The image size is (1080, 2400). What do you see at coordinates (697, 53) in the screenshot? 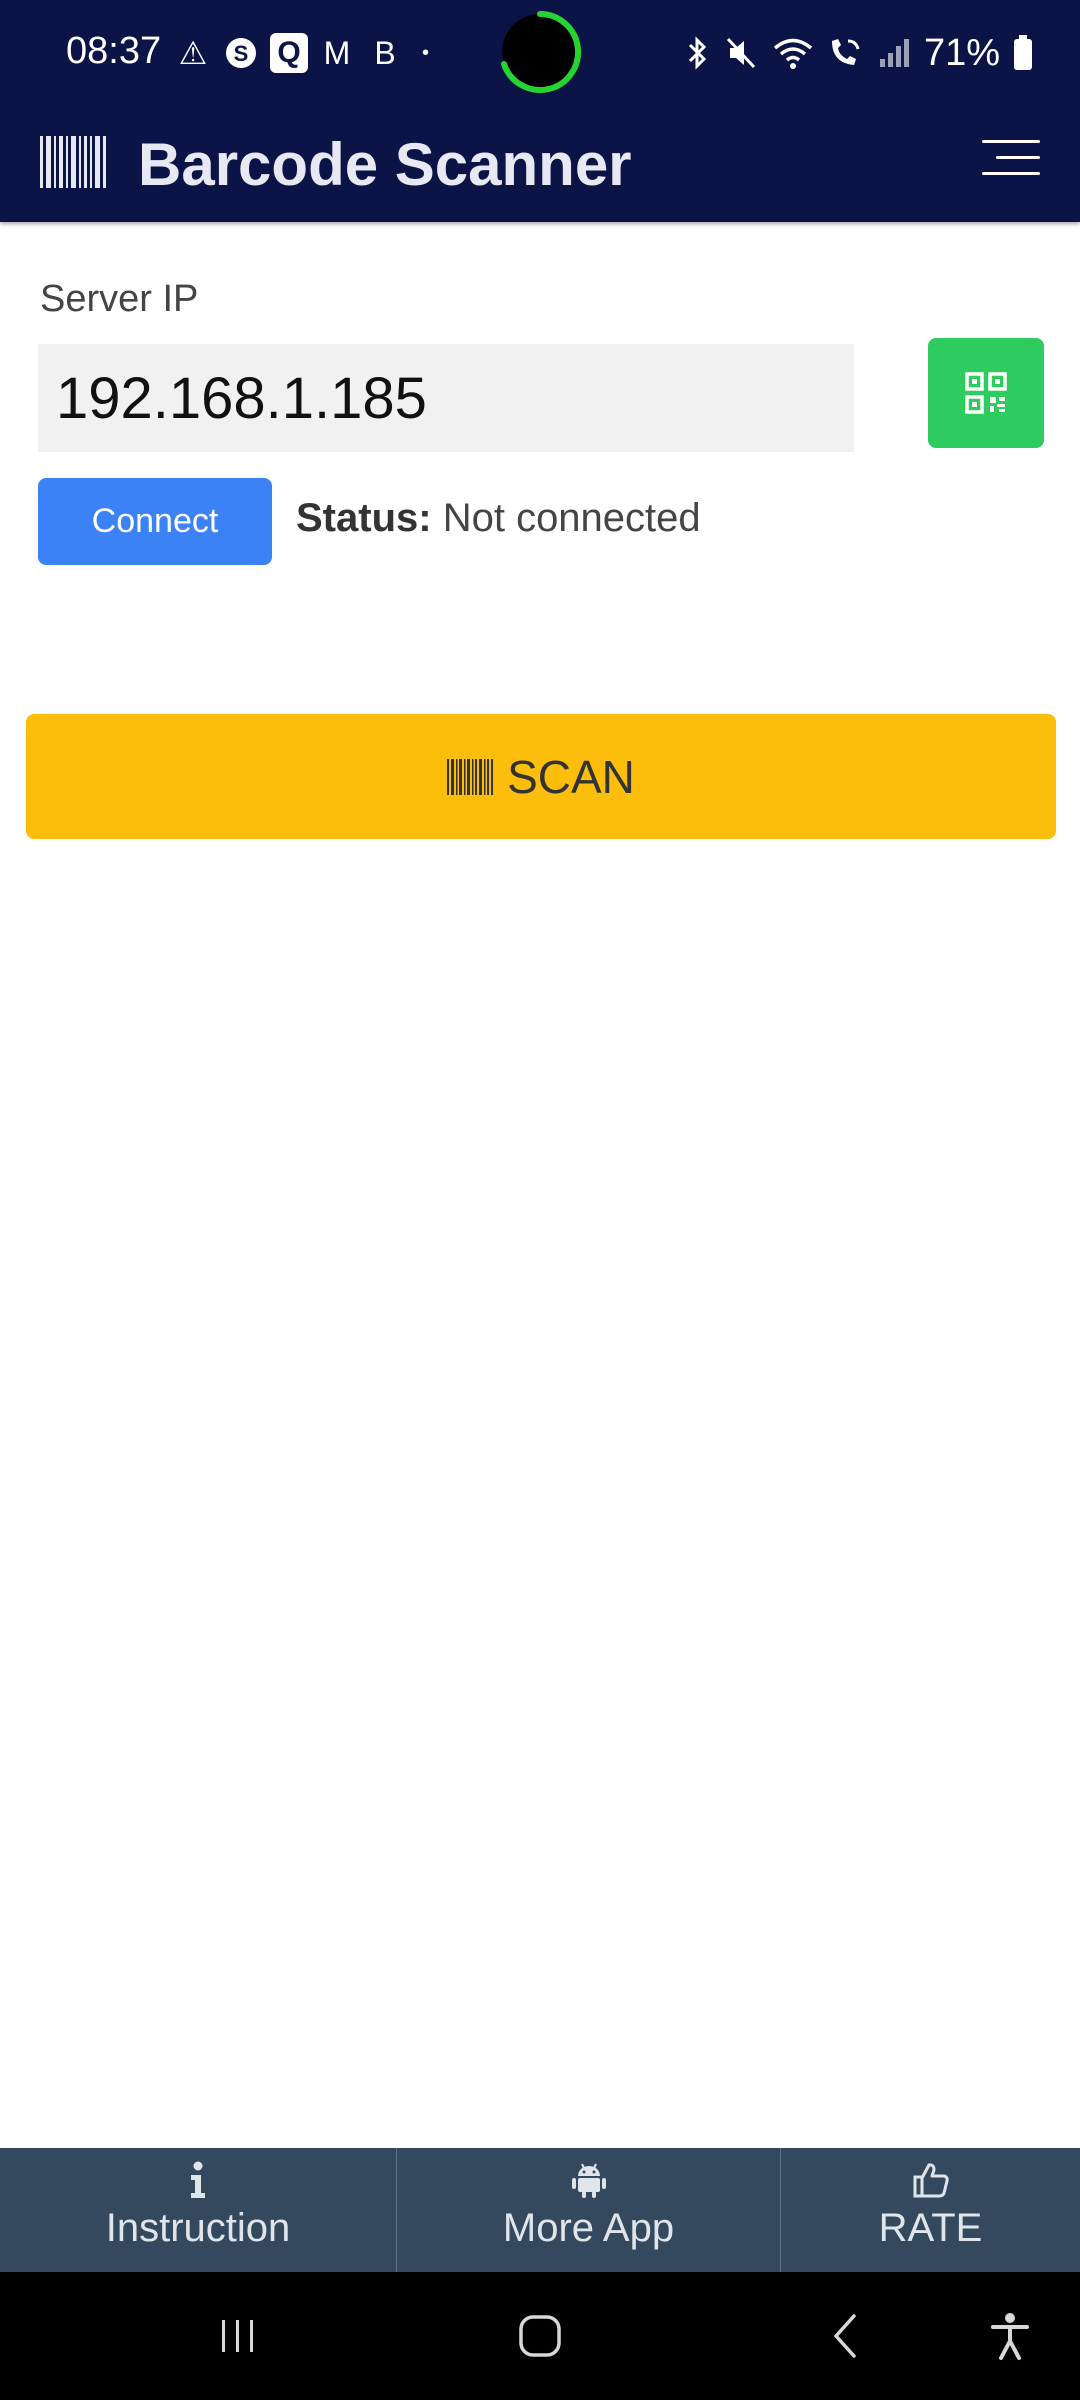
I see `bluetooth-icon` at bounding box center [697, 53].